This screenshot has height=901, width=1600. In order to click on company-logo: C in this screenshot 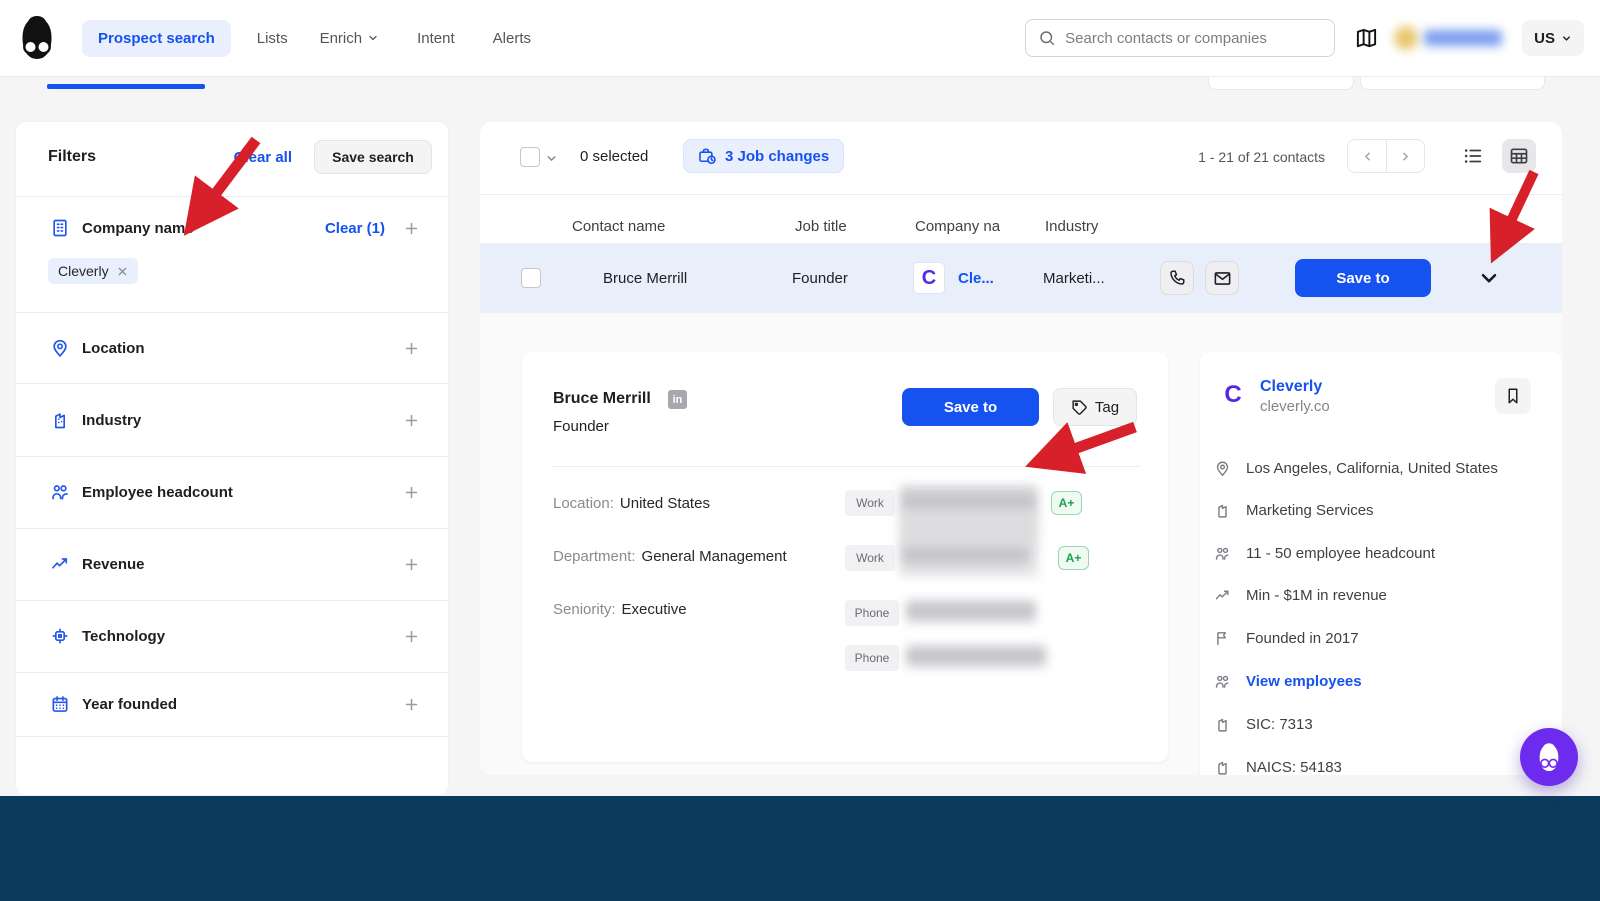, I will do `click(929, 278)`.